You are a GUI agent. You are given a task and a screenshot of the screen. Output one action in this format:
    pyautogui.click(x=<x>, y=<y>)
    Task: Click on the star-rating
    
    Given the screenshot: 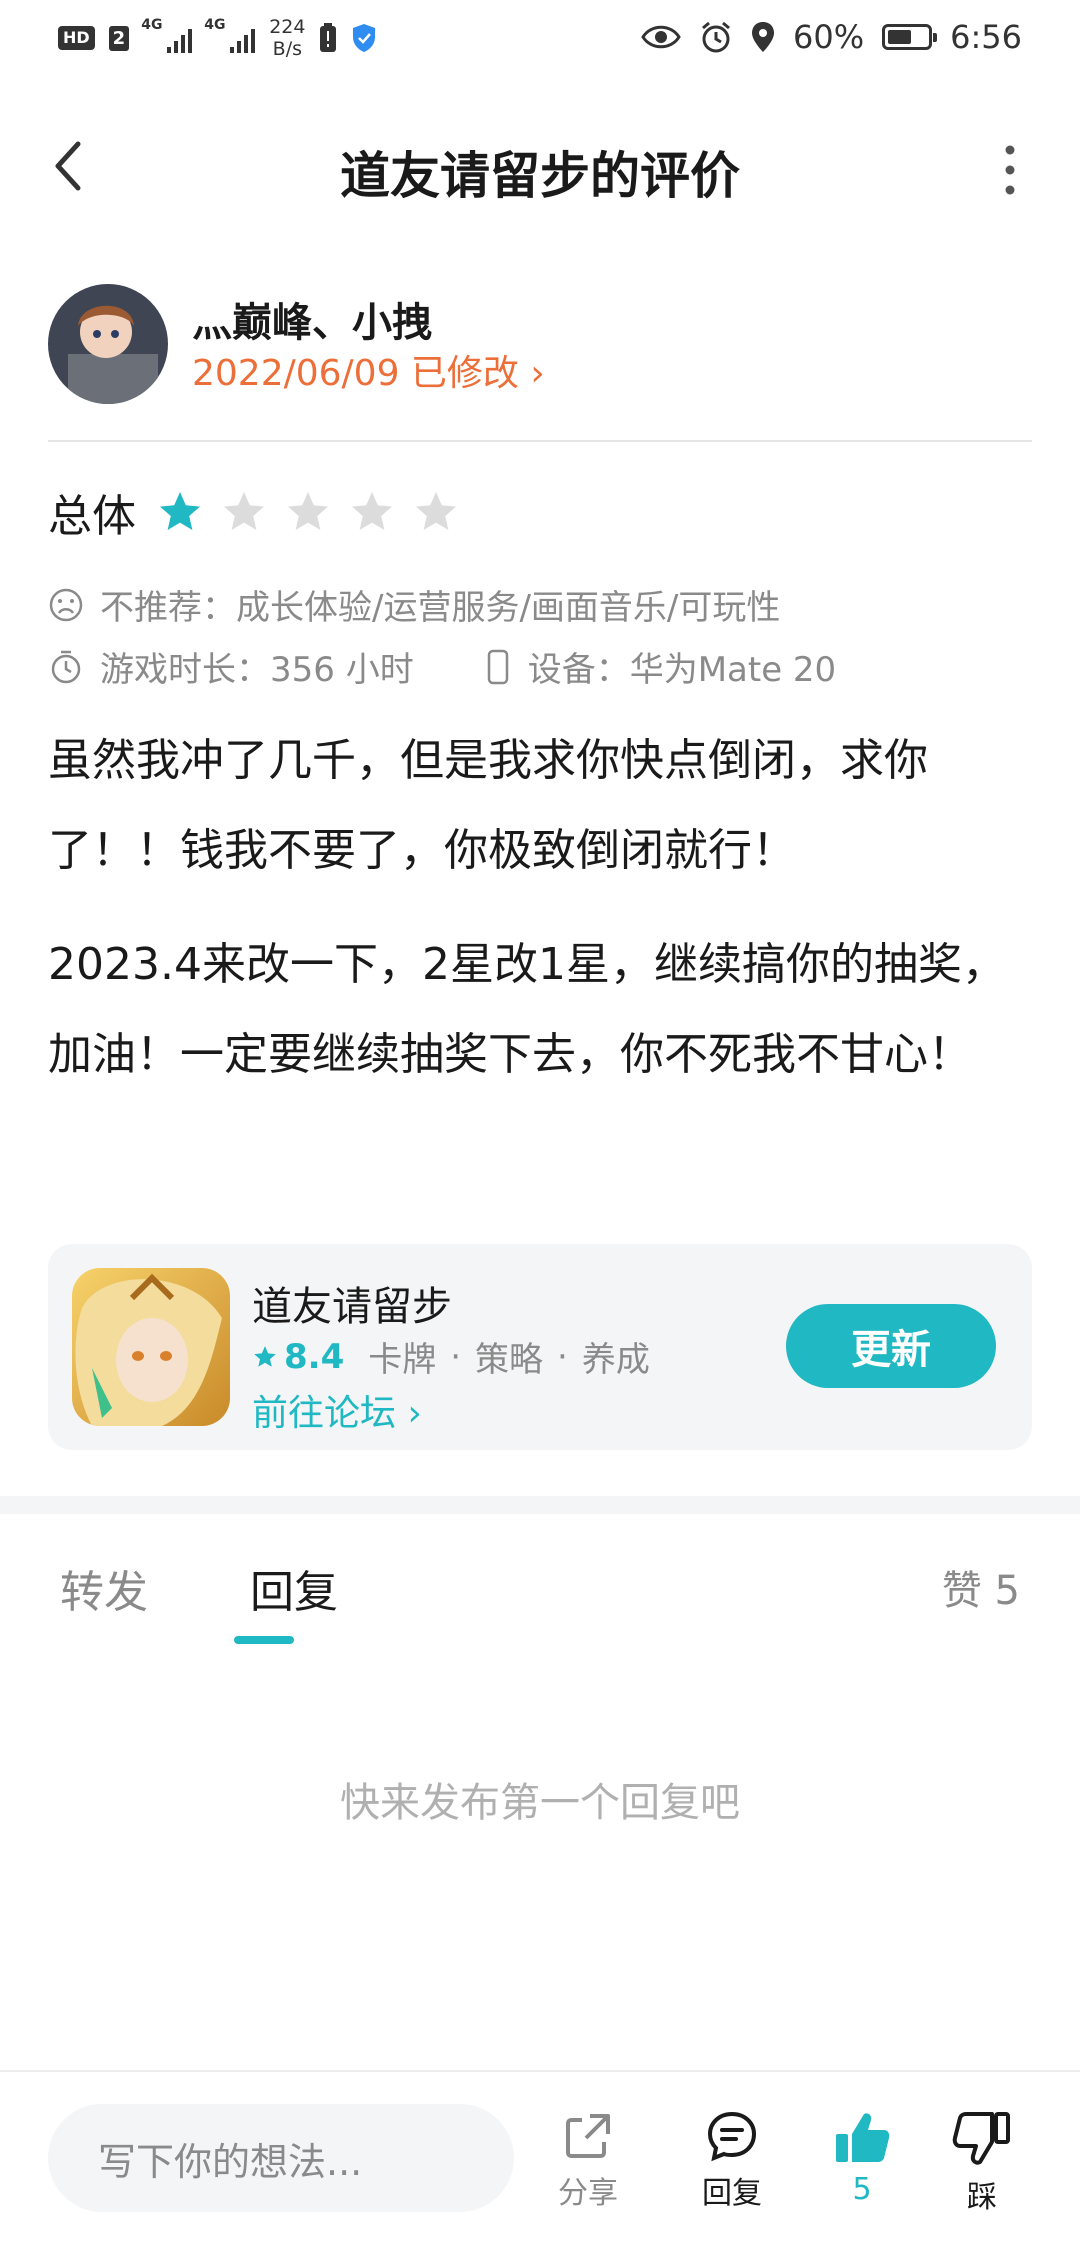 What is the action you would take?
    pyautogui.click(x=308, y=512)
    